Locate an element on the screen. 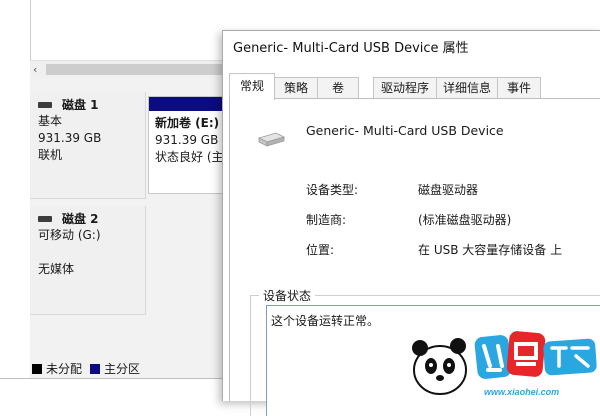 The height and width of the screenshot is (416, 600). scrollbar-thumb is located at coordinates (138, 69).